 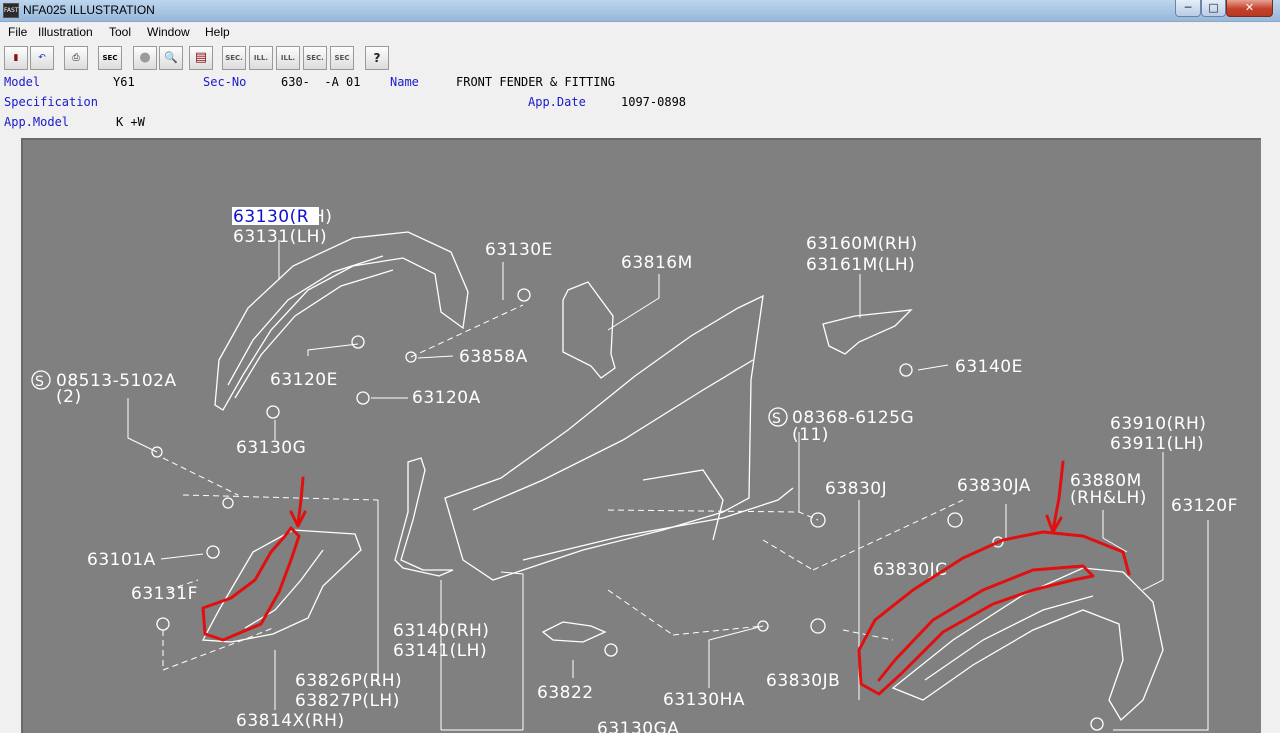 I want to click on part-63120A: 63120A, so click(x=446, y=398).